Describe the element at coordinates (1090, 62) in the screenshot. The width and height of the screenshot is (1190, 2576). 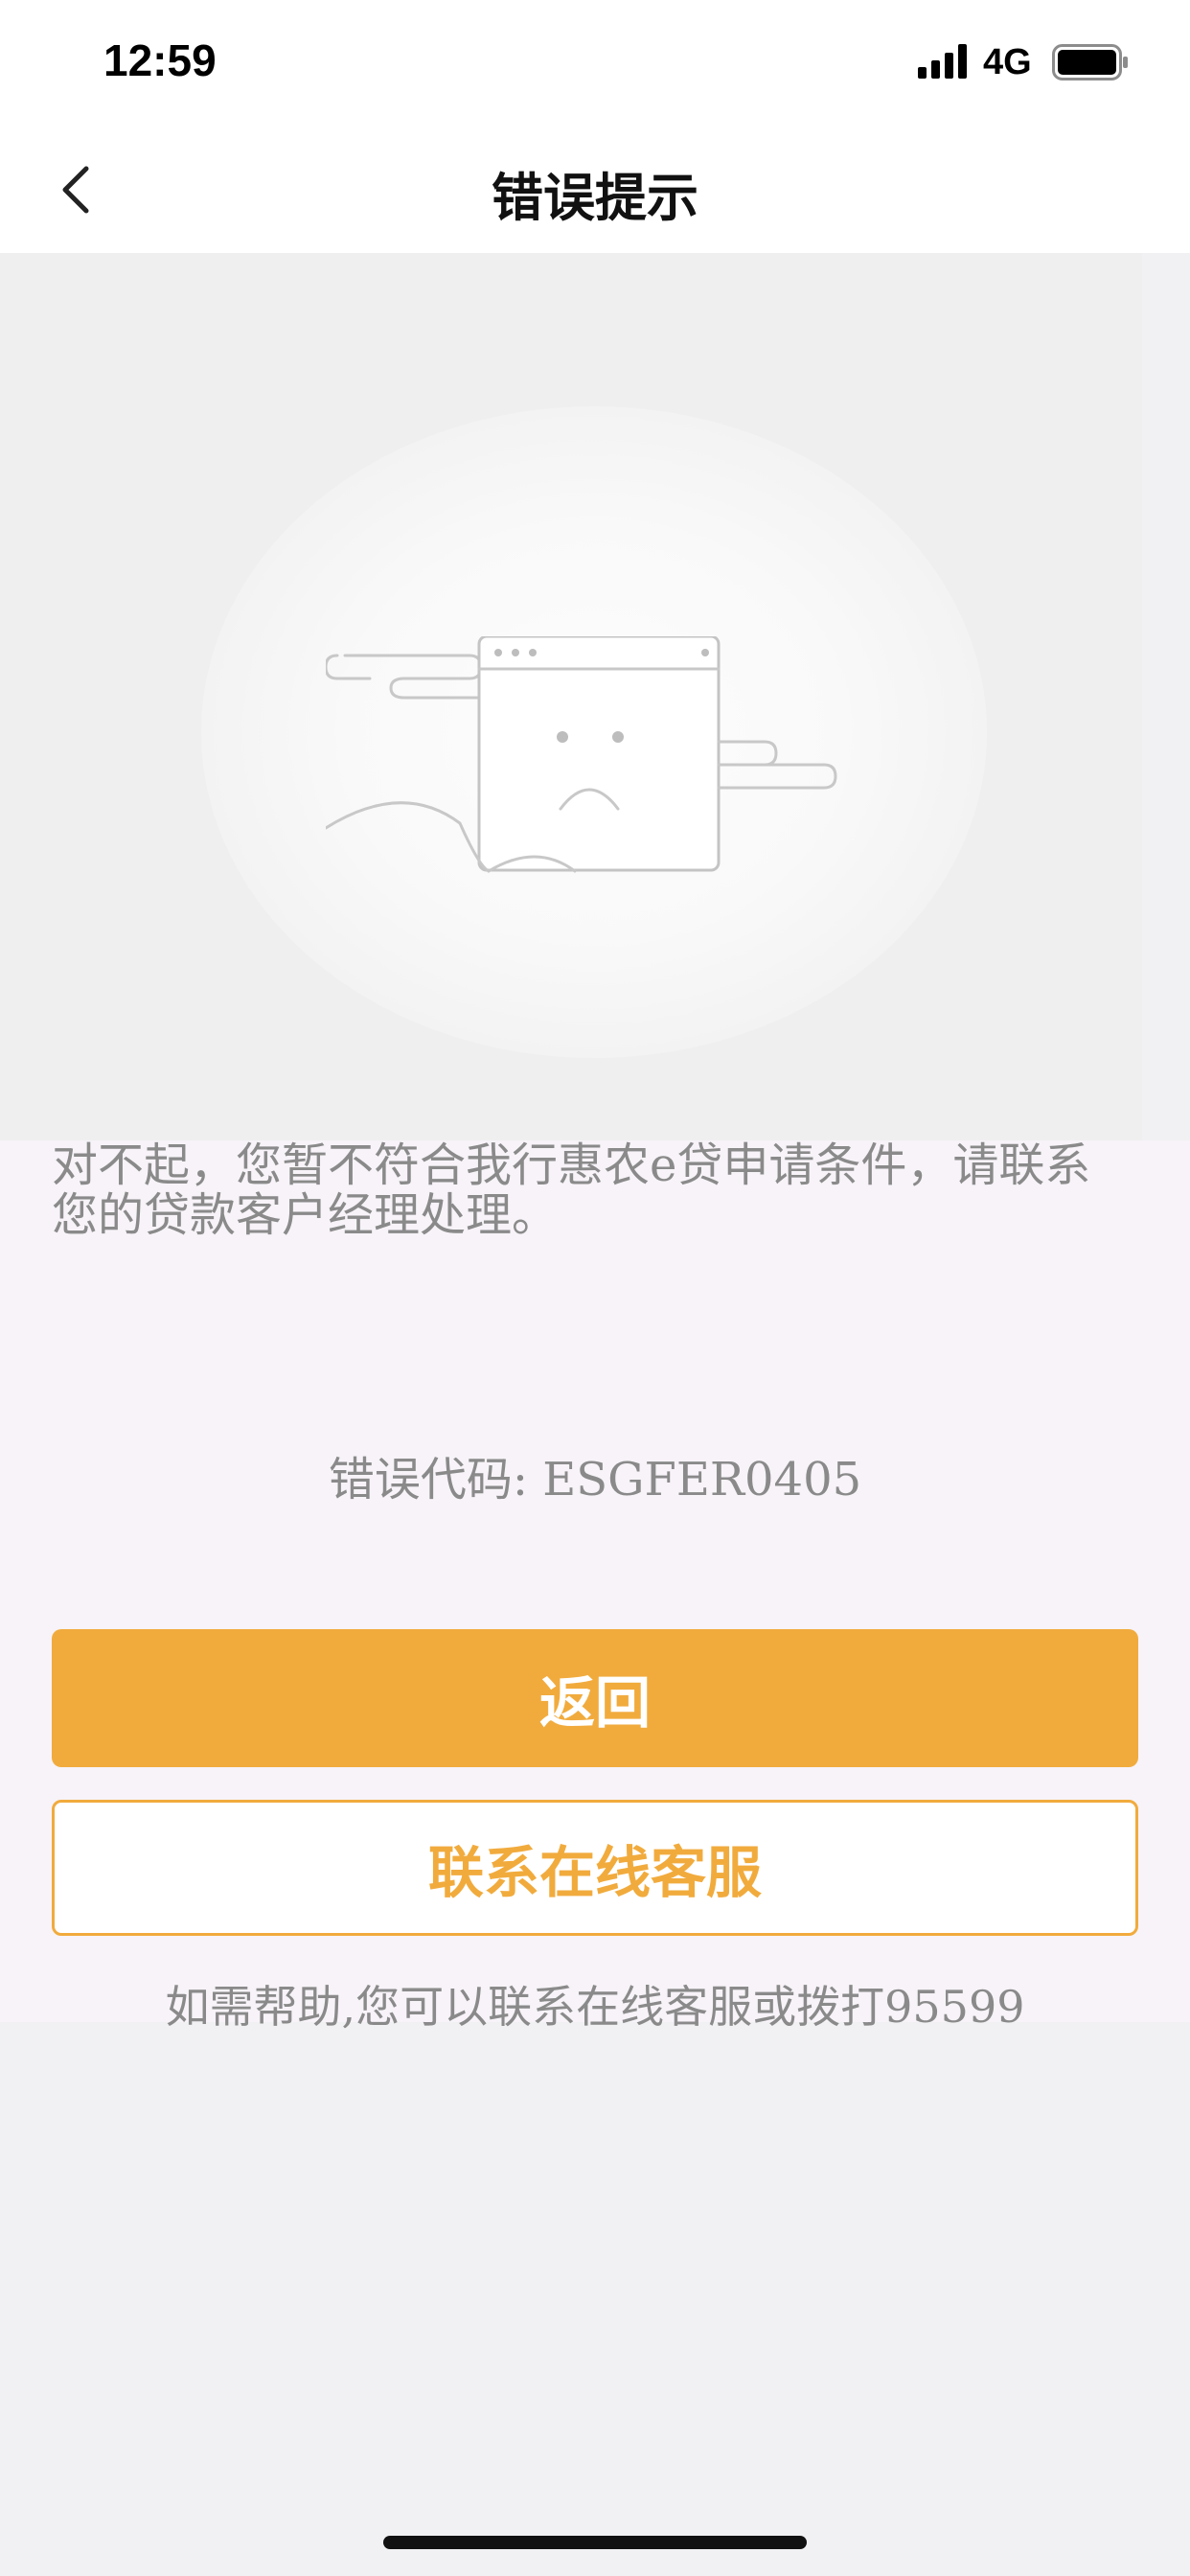
I see `battery-icon` at that location.